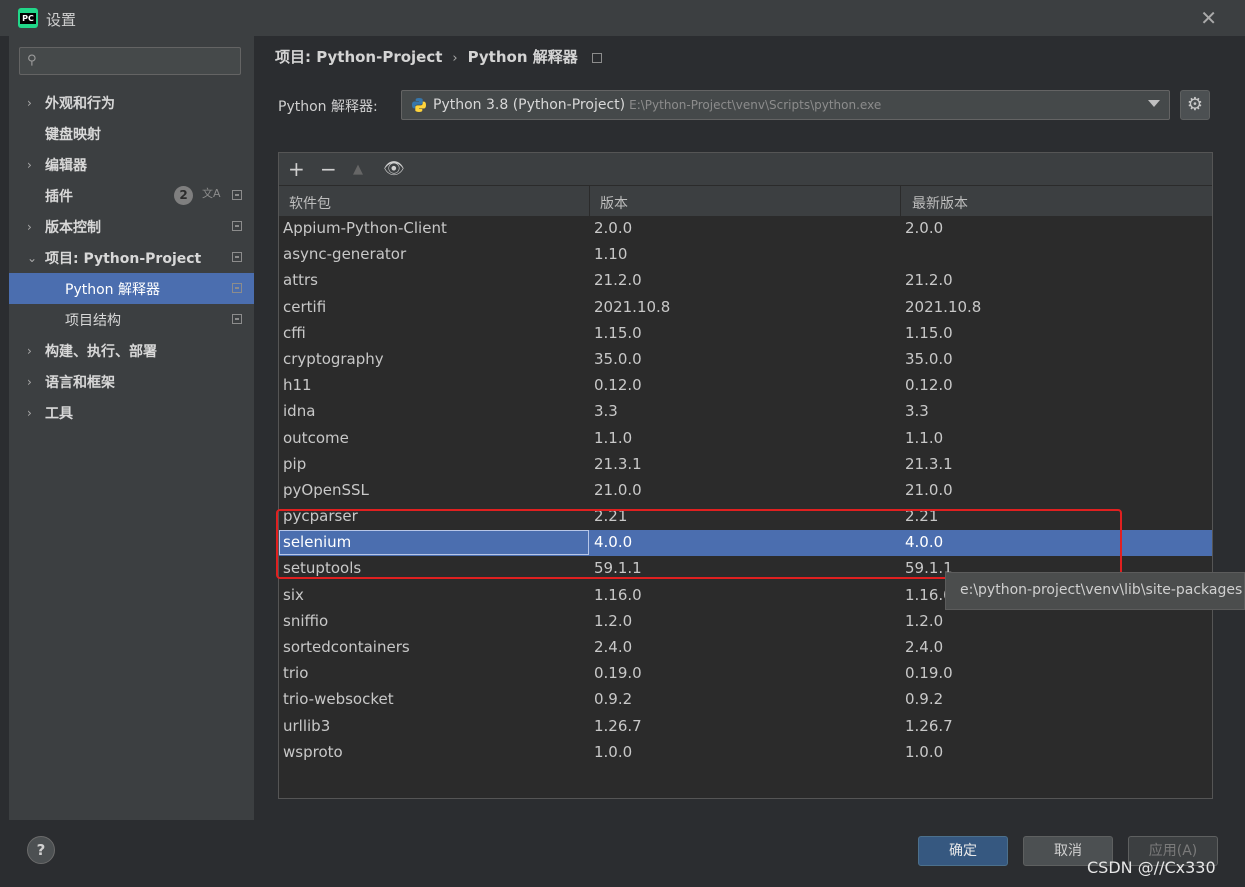  Describe the element at coordinates (316, 437) in the screenshot. I see `package-name-cell: outcome` at that location.